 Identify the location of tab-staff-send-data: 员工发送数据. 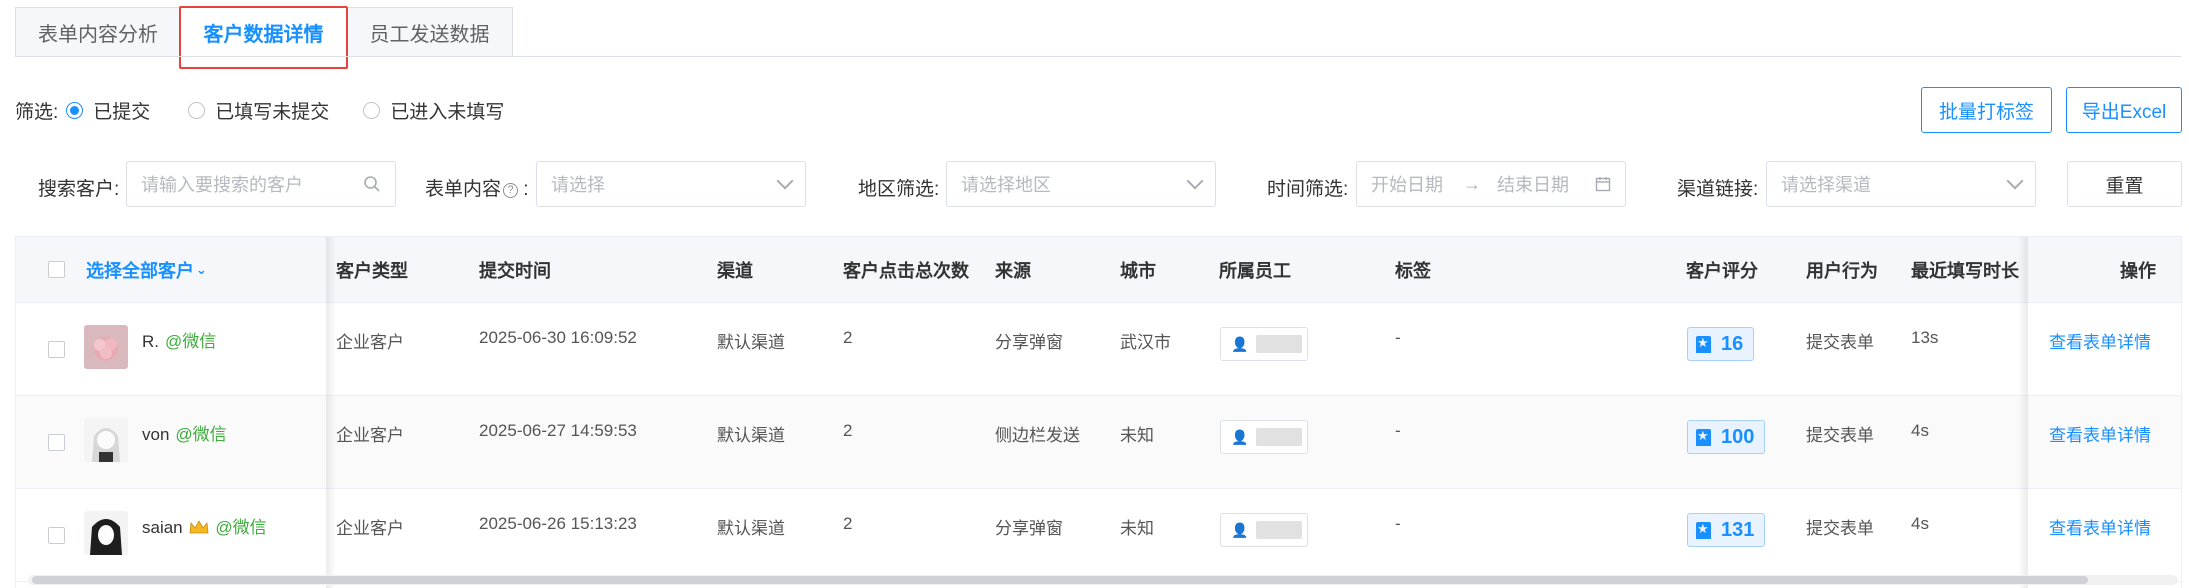
(430, 32).